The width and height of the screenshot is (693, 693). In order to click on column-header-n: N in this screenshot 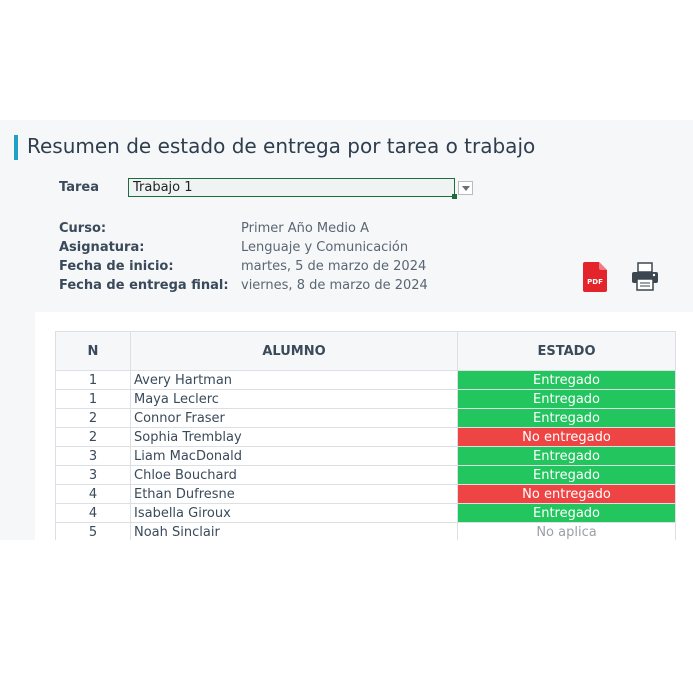, I will do `click(93, 351)`.